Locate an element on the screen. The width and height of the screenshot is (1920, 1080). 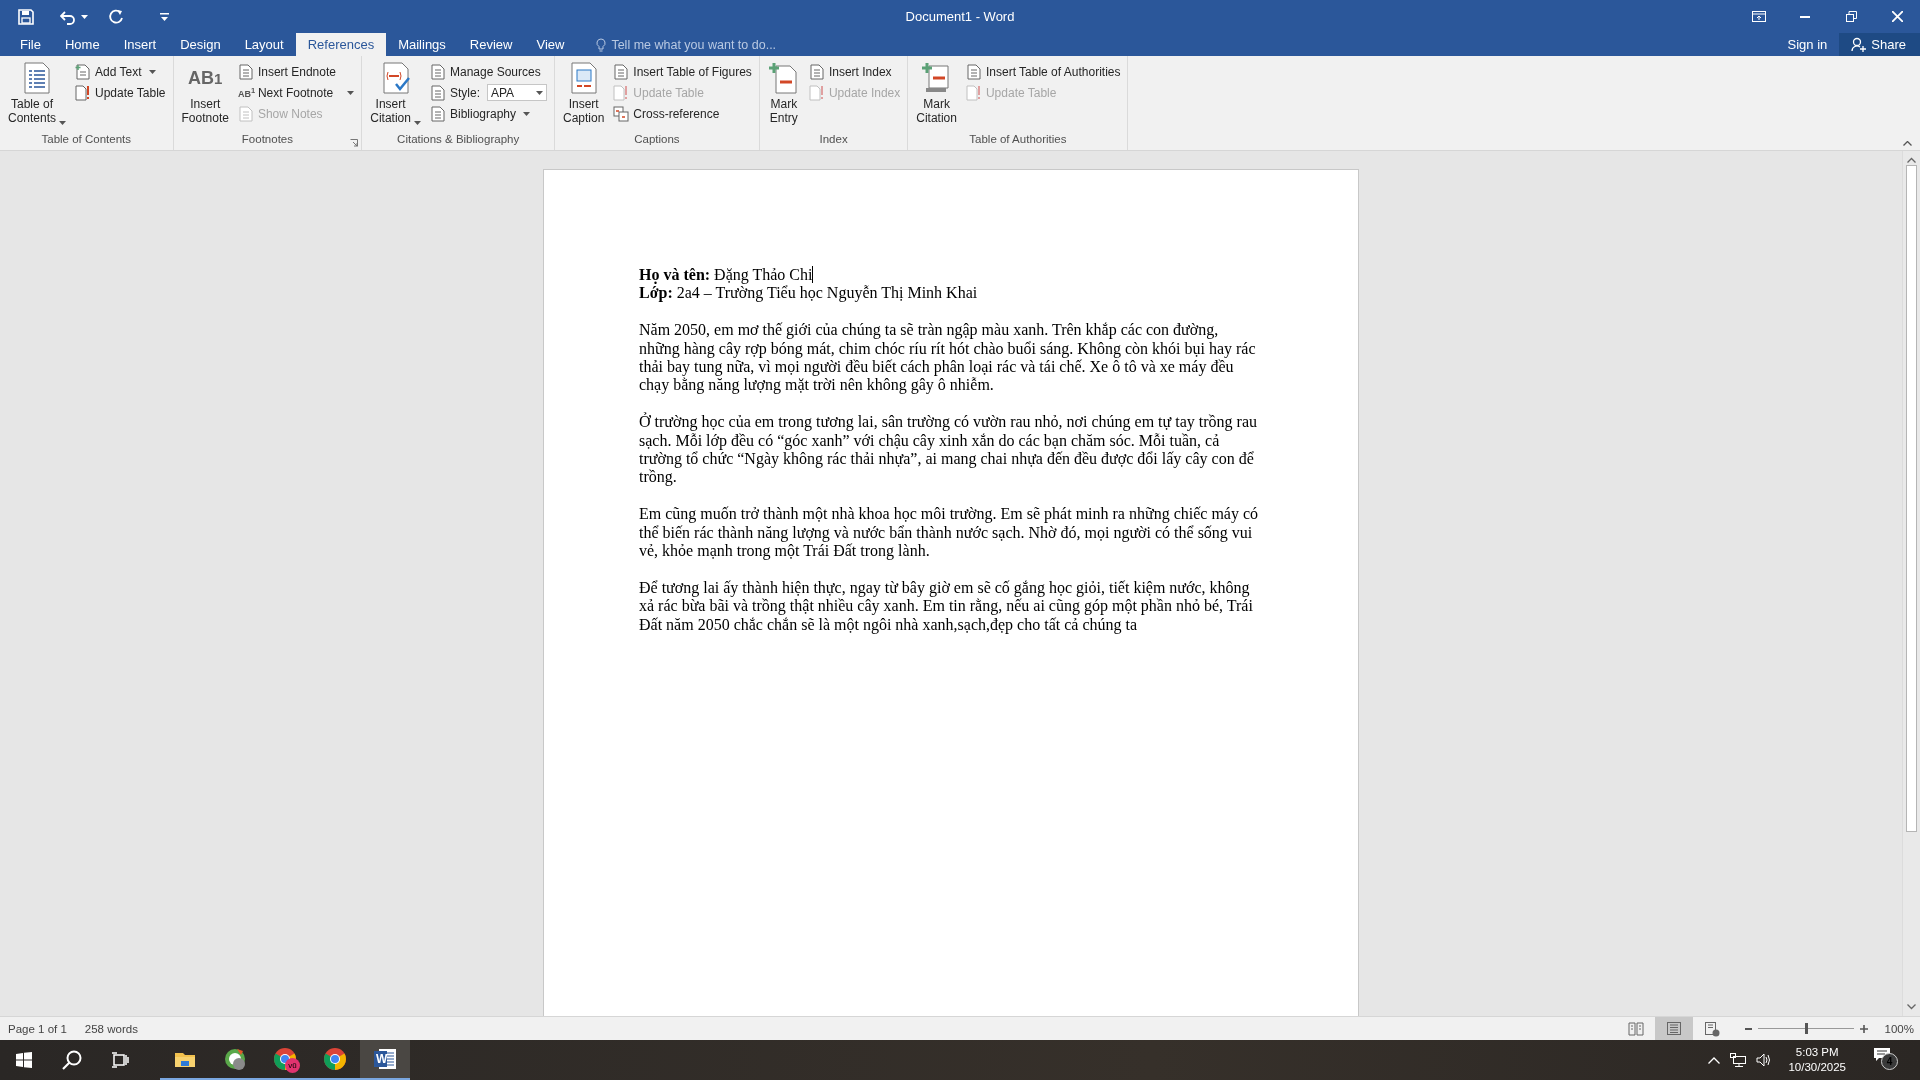
scroll-thumb is located at coordinates (1911, 498).